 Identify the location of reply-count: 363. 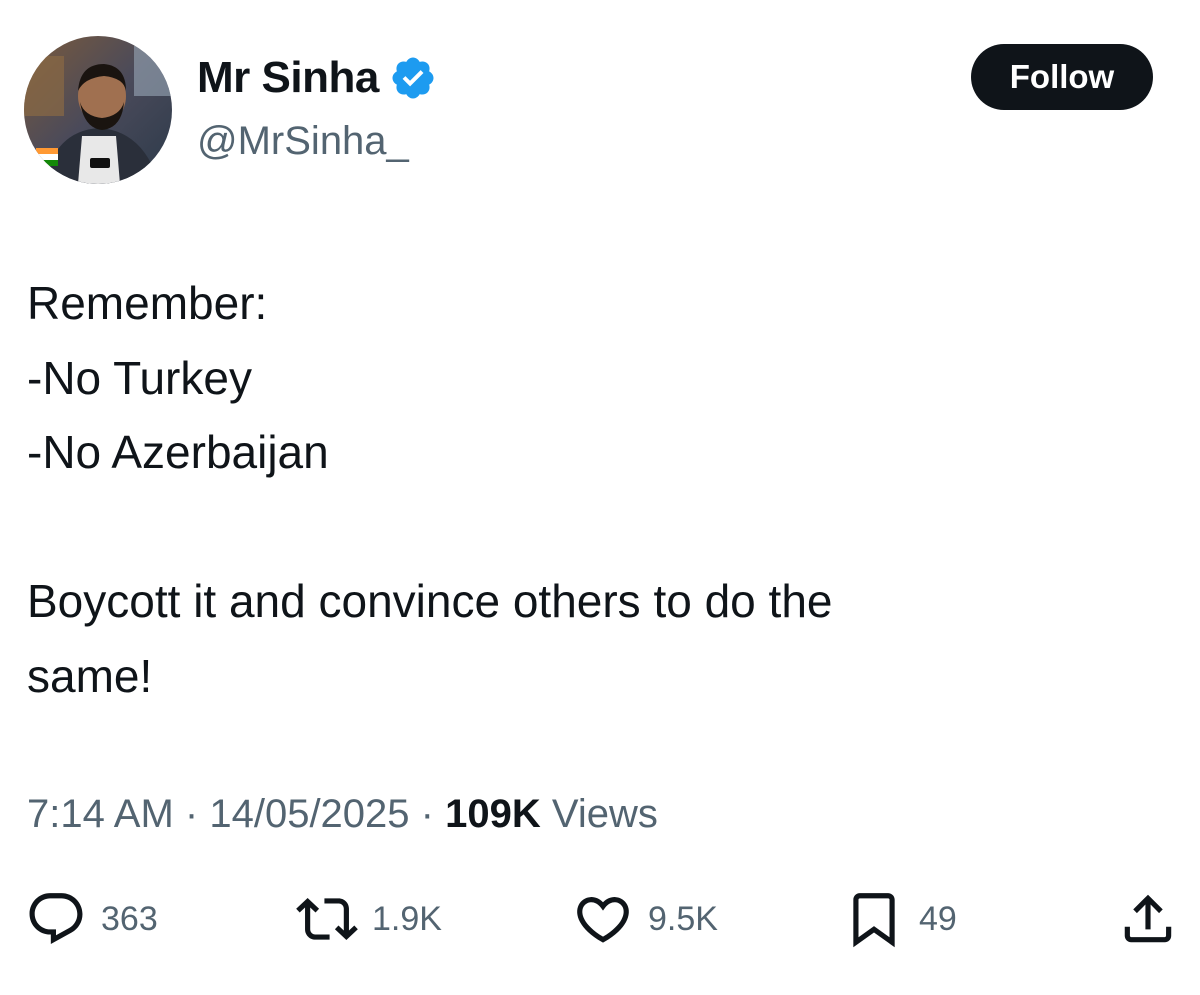
(129, 918).